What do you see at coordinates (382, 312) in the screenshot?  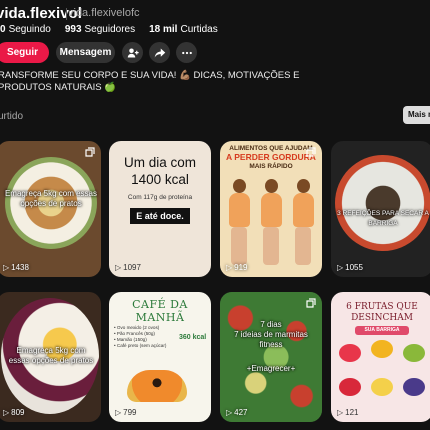 I see `thumbnail-title: 6 FRUTAS QUE DESINCHAM` at bounding box center [382, 312].